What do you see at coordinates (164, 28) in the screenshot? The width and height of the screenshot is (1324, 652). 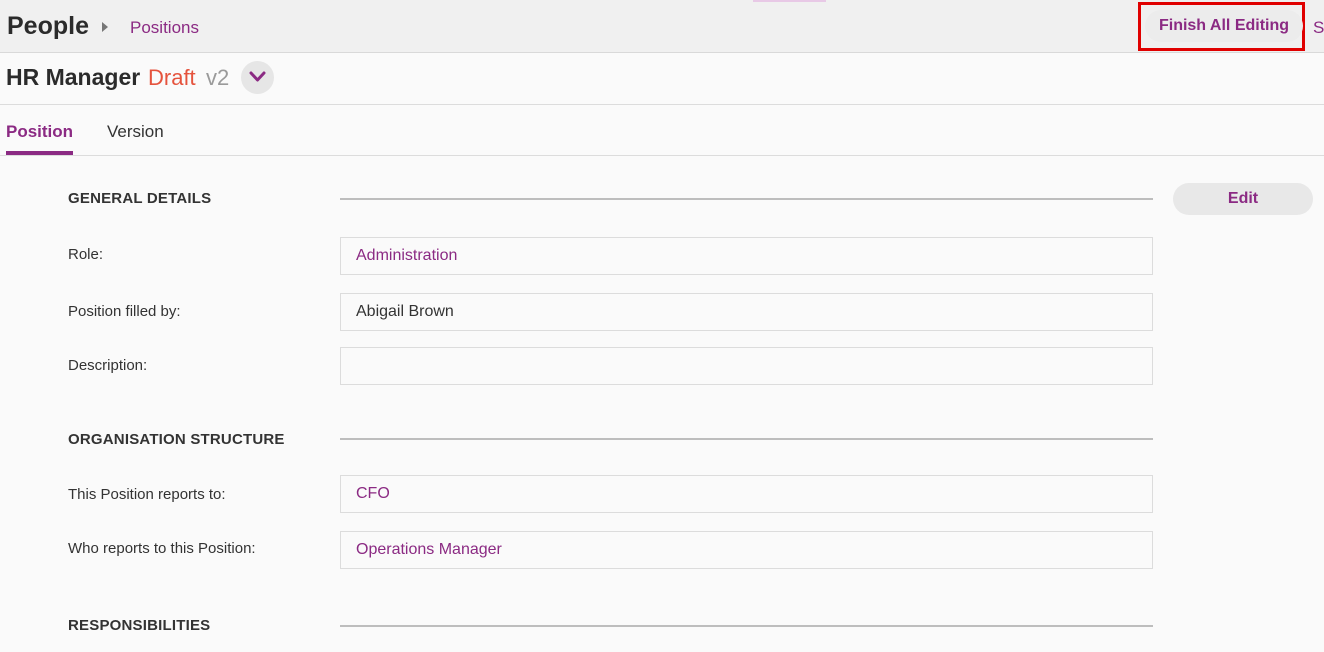 I see `breadcrumb-positions-link: Positions` at bounding box center [164, 28].